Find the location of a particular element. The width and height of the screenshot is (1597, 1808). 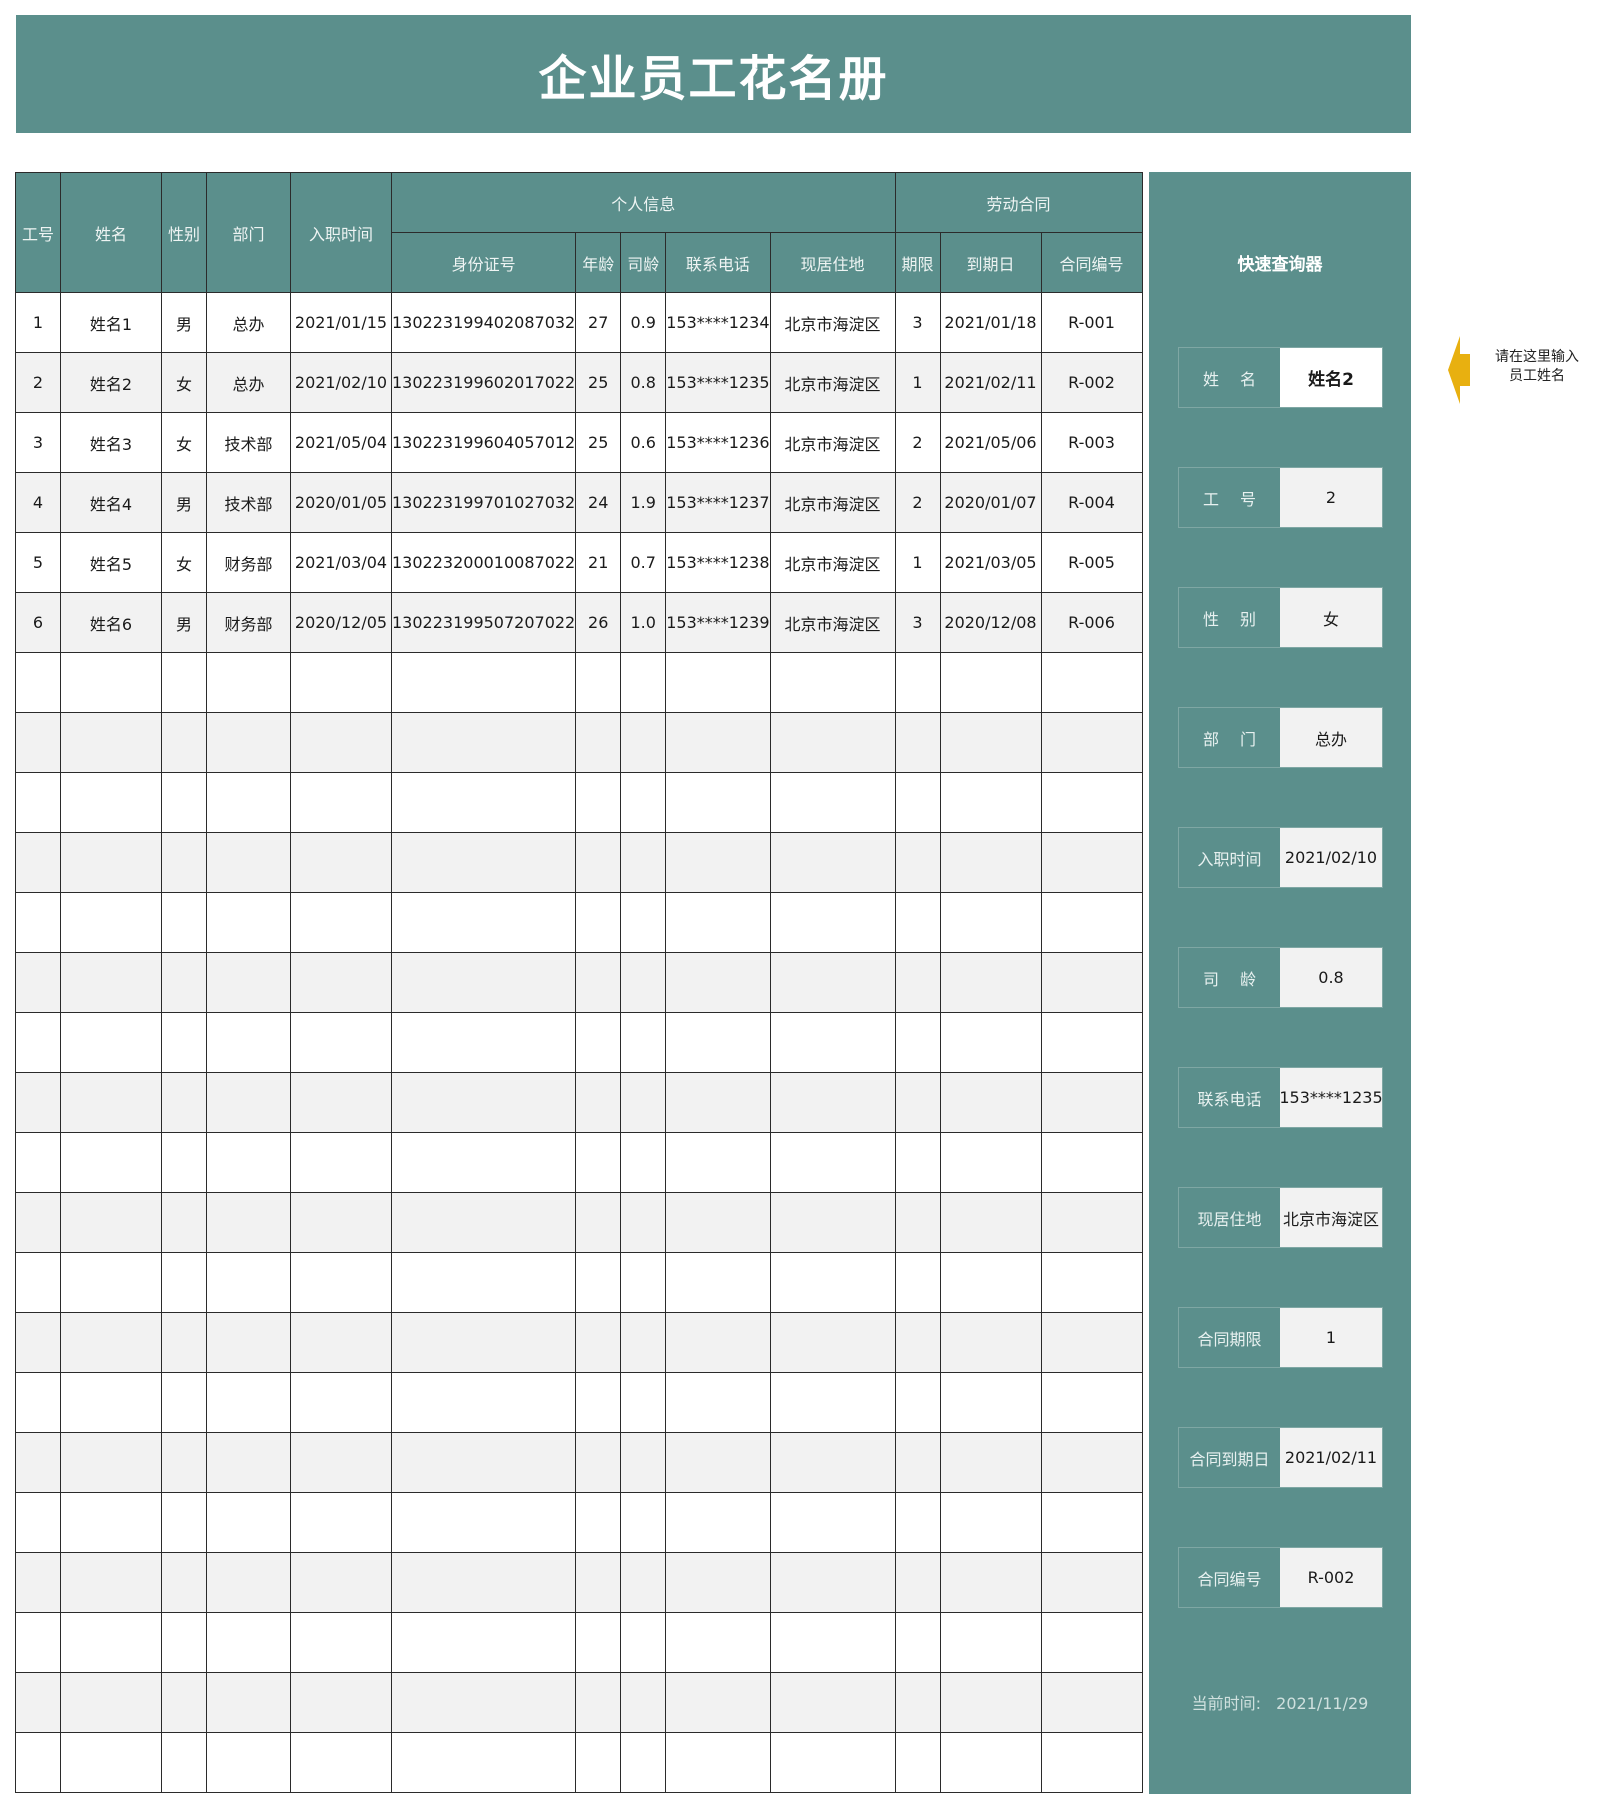

cell-join-date: 2021/03/04 is located at coordinates (341, 562).